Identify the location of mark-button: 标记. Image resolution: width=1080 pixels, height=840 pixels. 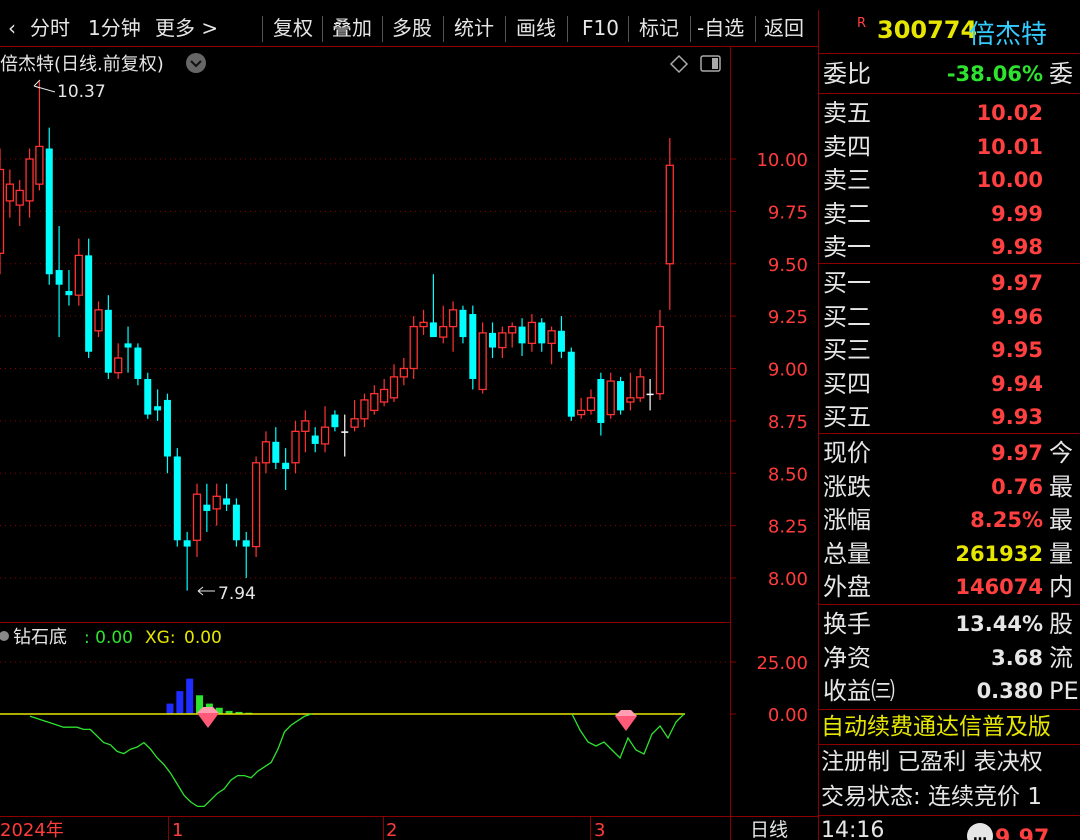
(659, 28).